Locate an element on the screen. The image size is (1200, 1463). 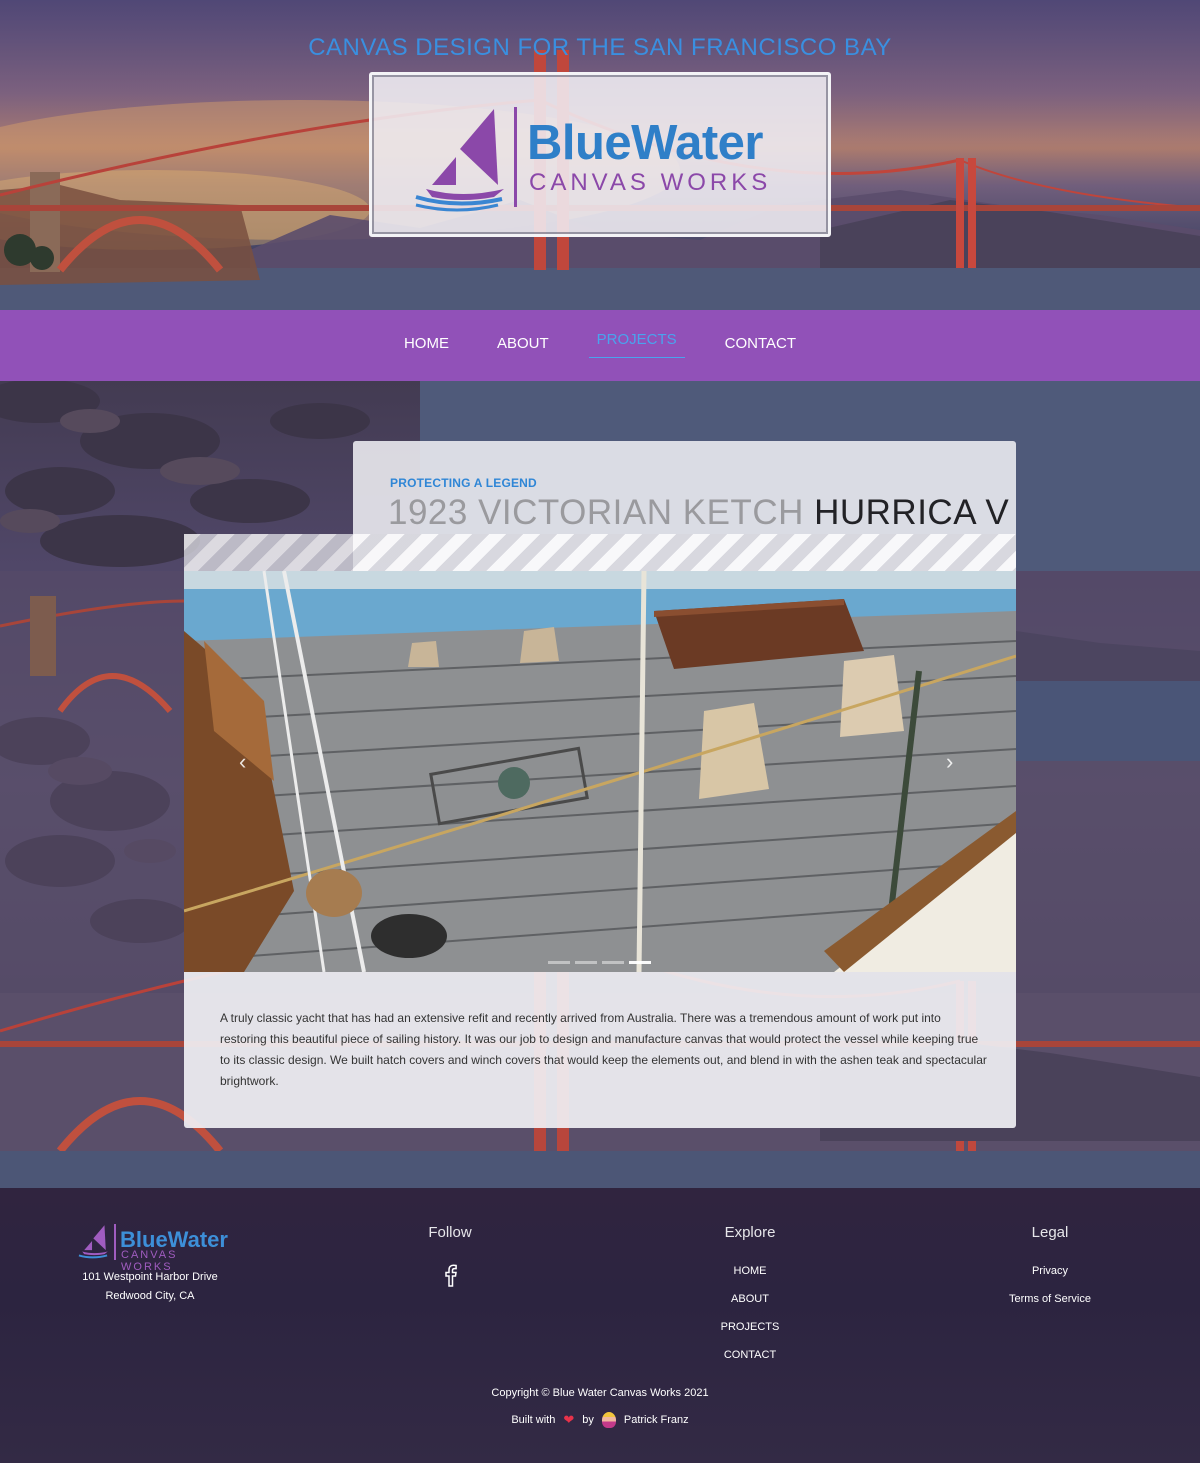
project-headline: 1923 VICTORIAN KETCH HURRICA V is located at coordinates (698, 513).